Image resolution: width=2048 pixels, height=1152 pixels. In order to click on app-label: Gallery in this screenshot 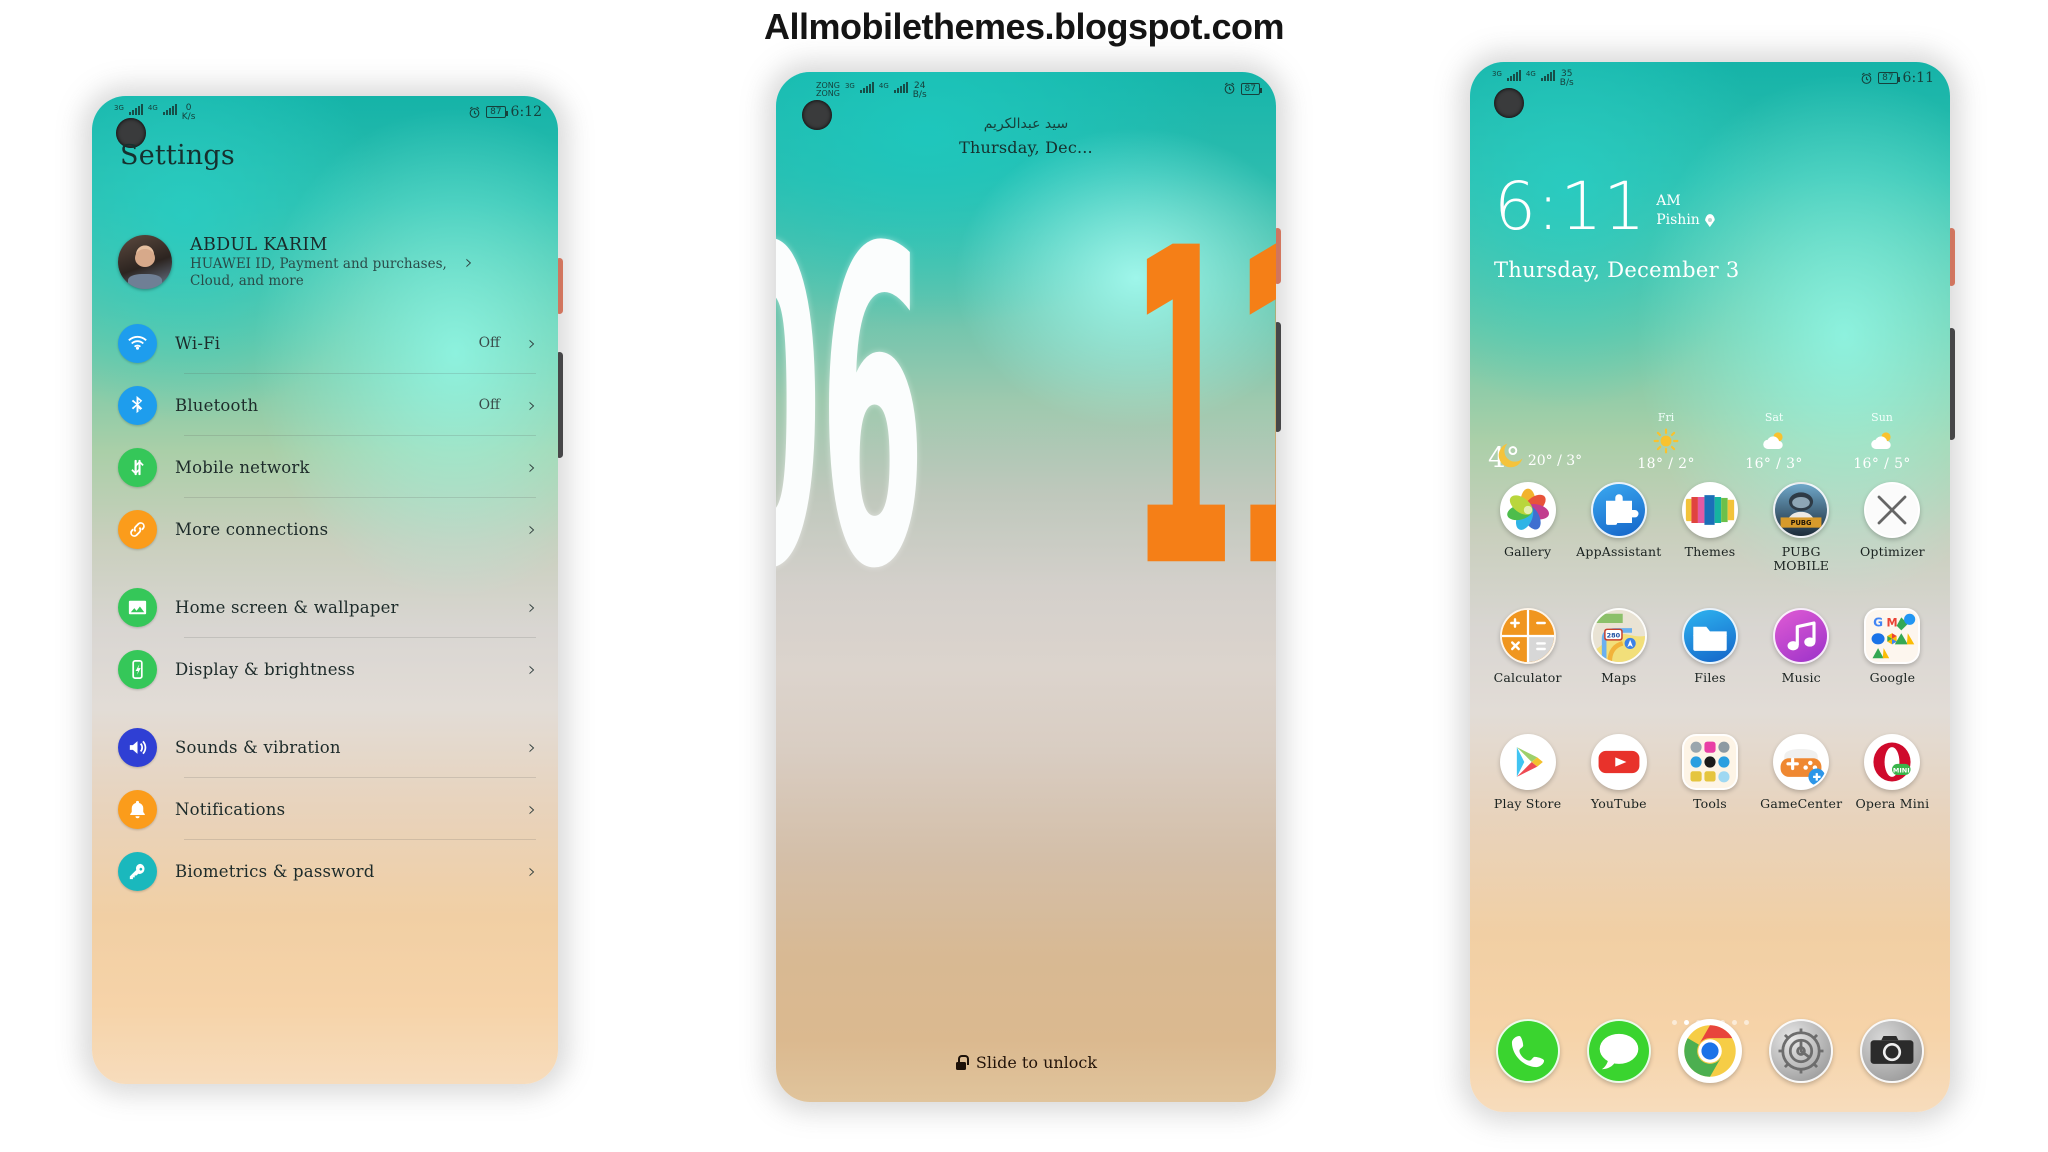, I will do `click(1527, 551)`.